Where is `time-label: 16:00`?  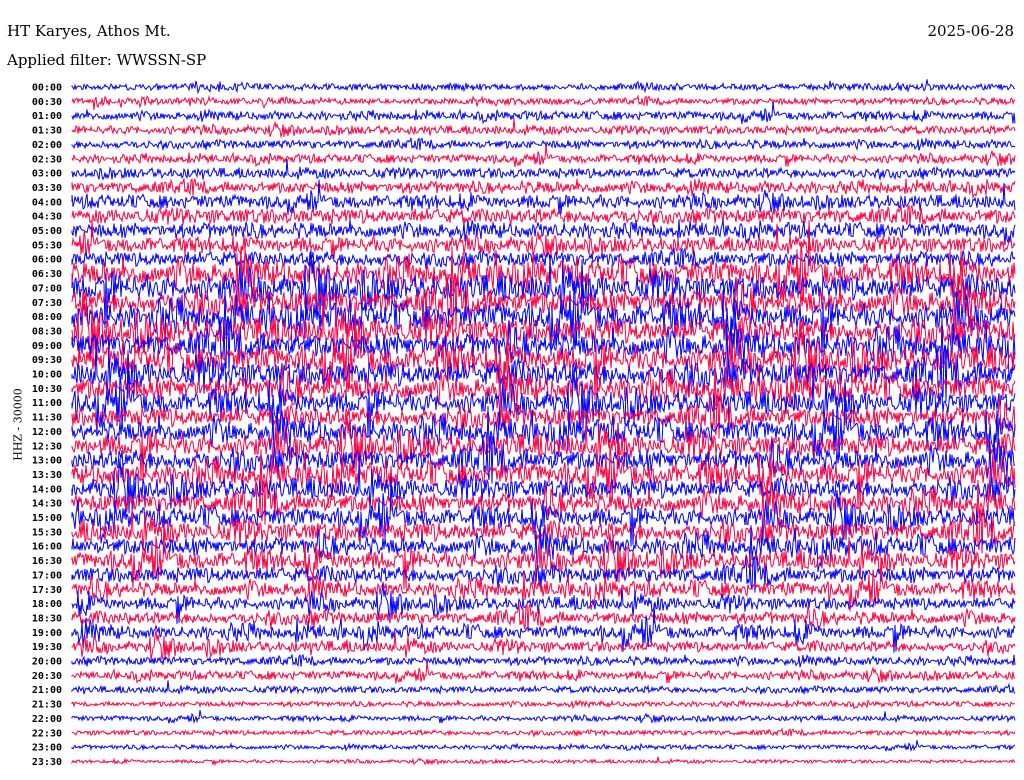 time-label: 16:00 is located at coordinates (47, 547).